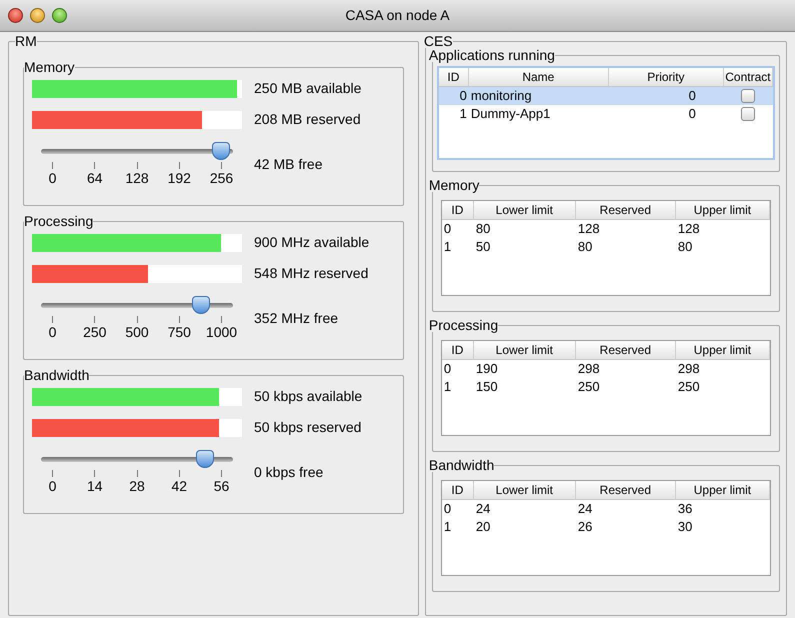 This screenshot has width=795, height=618. I want to click on column-header: Contract, so click(748, 77).